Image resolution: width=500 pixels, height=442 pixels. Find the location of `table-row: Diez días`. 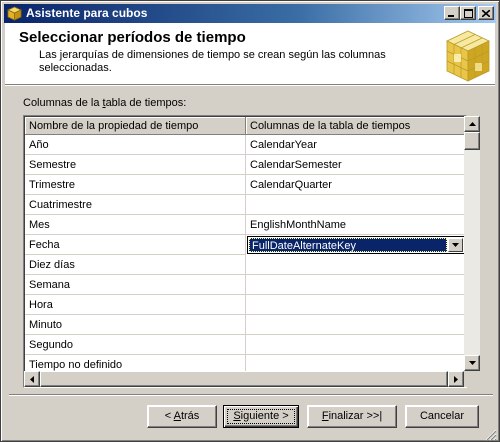

table-row: Diez días is located at coordinates (245, 265).